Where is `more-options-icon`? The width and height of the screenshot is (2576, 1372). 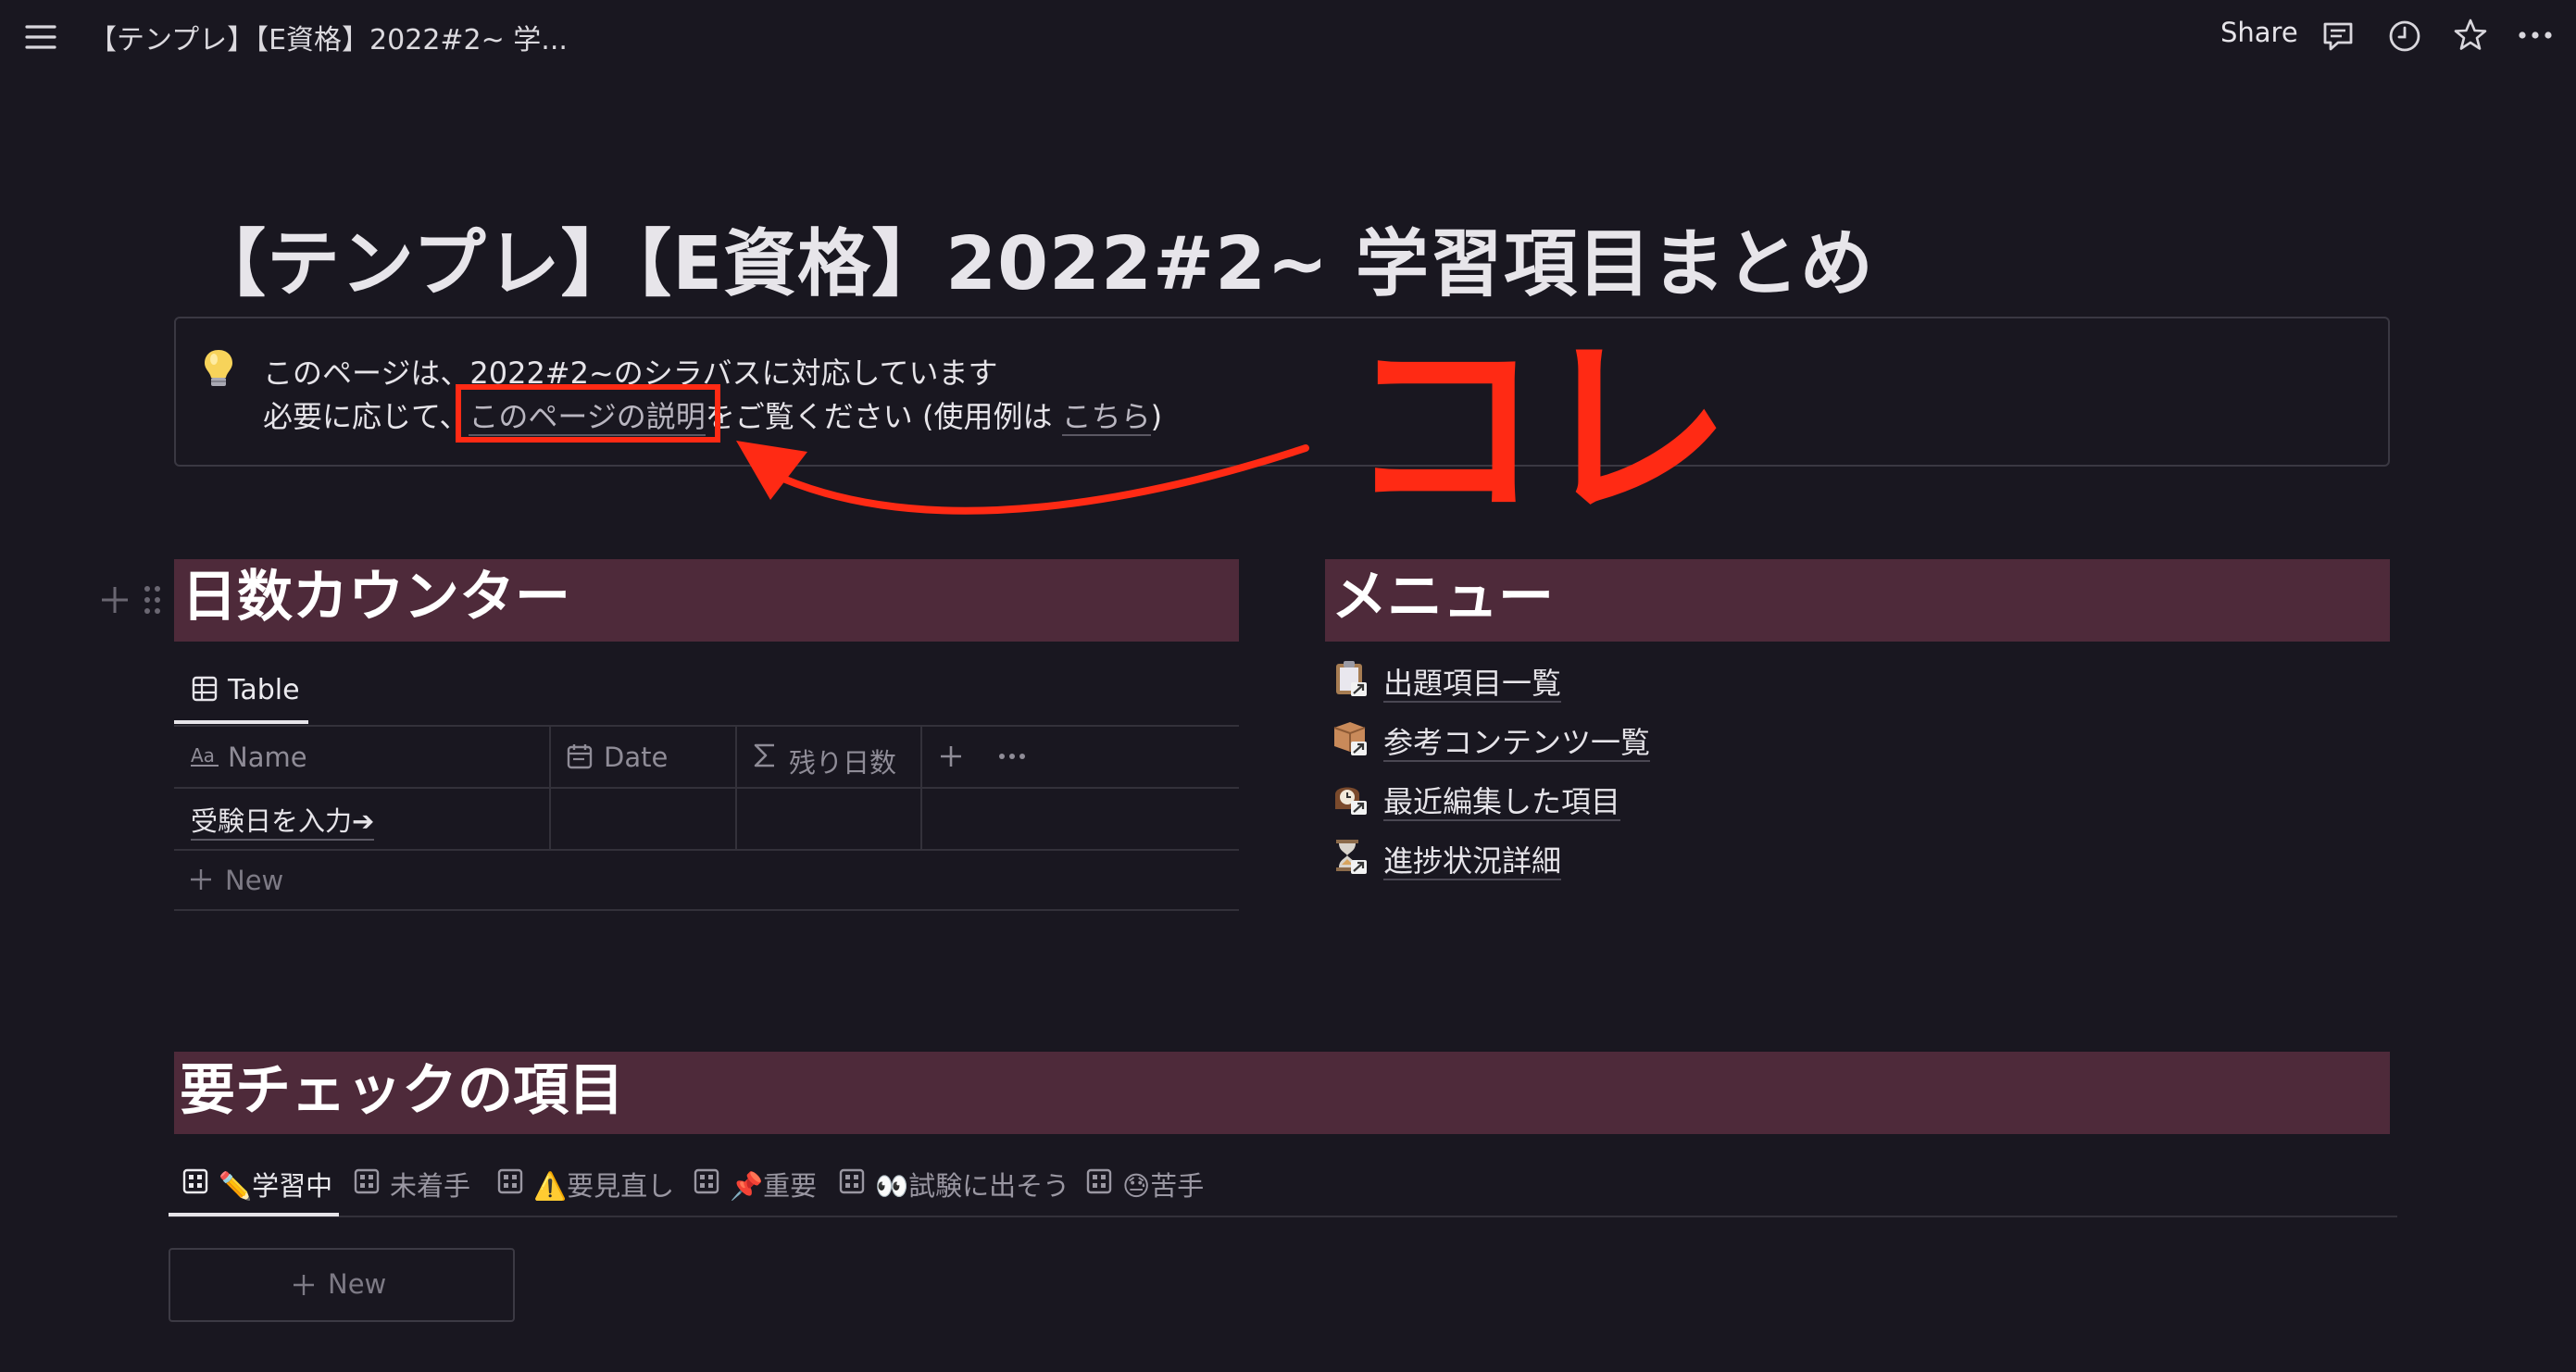 more-options-icon is located at coordinates (1012, 756).